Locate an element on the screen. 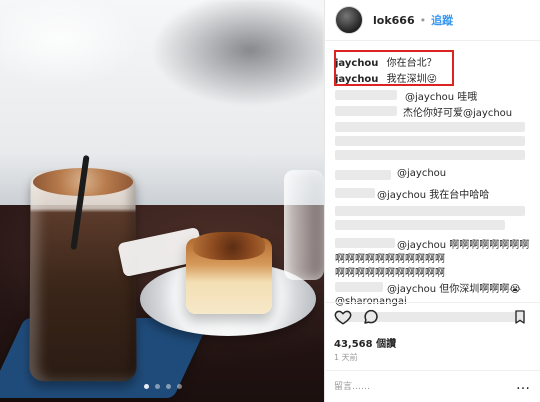 This screenshot has height=402, width=540. cake-top is located at coordinates (229, 246).